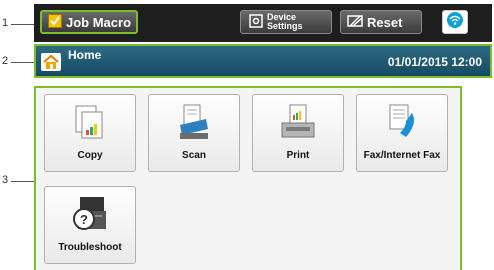  Describe the element at coordinates (55, 22) in the screenshot. I see `job-macro-icon` at that location.